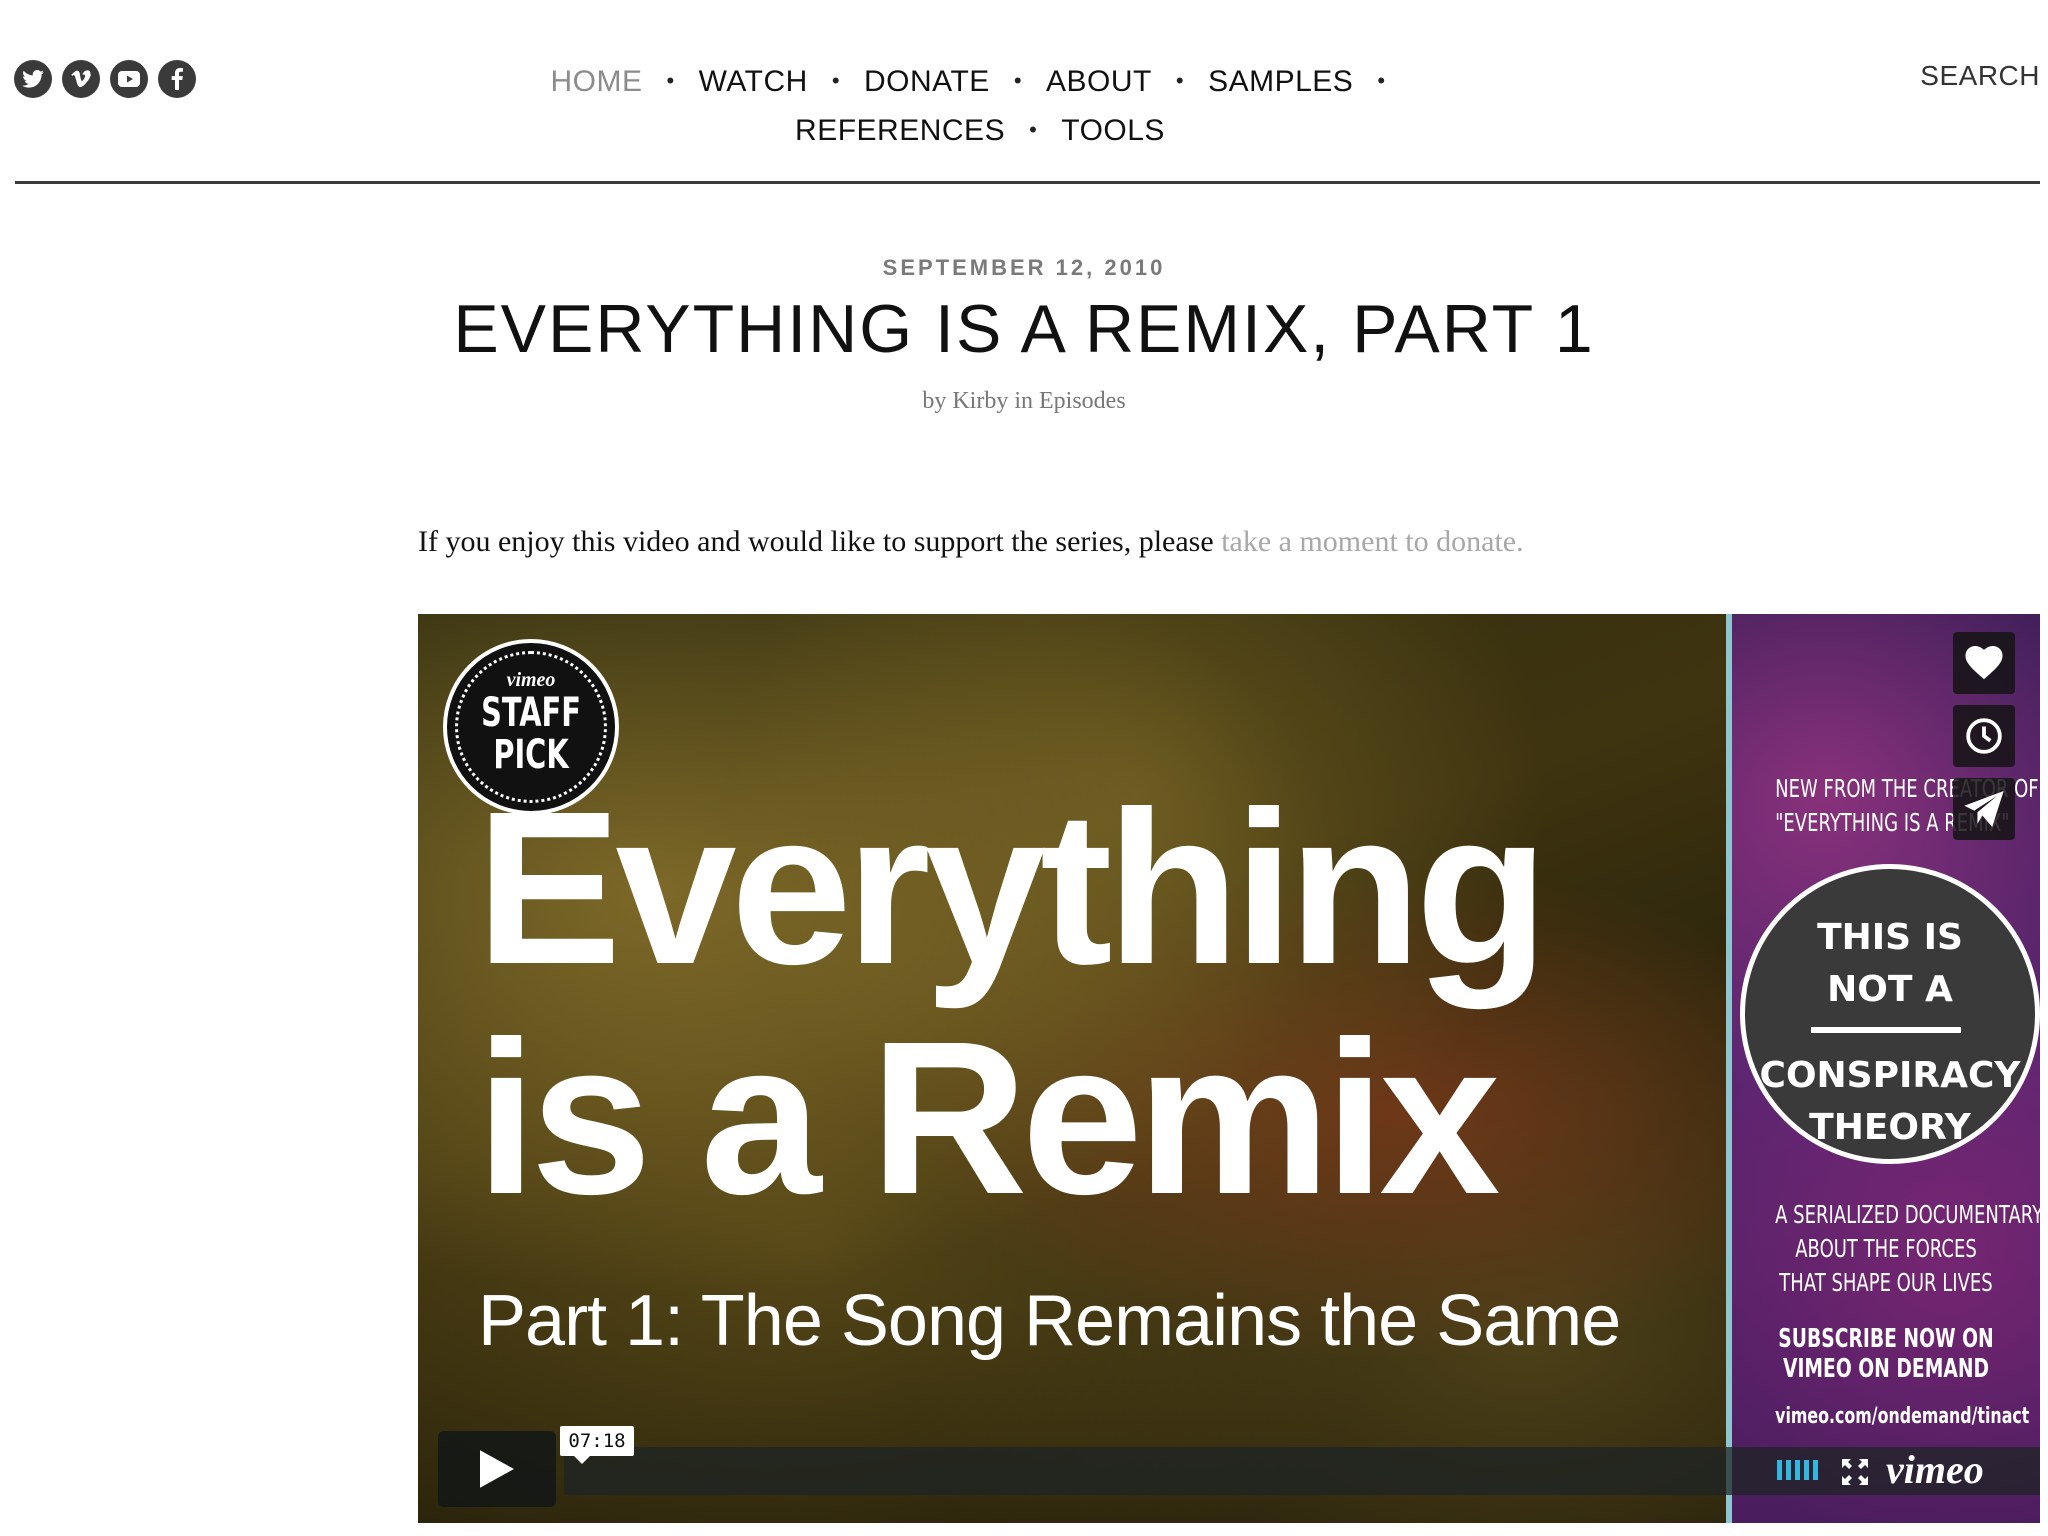 This screenshot has height=1536, width=2048. Describe the element at coordinates (1024, 267) in the screenshot. I see `post-date: SEPTEMBER 12, 2010` at that location.